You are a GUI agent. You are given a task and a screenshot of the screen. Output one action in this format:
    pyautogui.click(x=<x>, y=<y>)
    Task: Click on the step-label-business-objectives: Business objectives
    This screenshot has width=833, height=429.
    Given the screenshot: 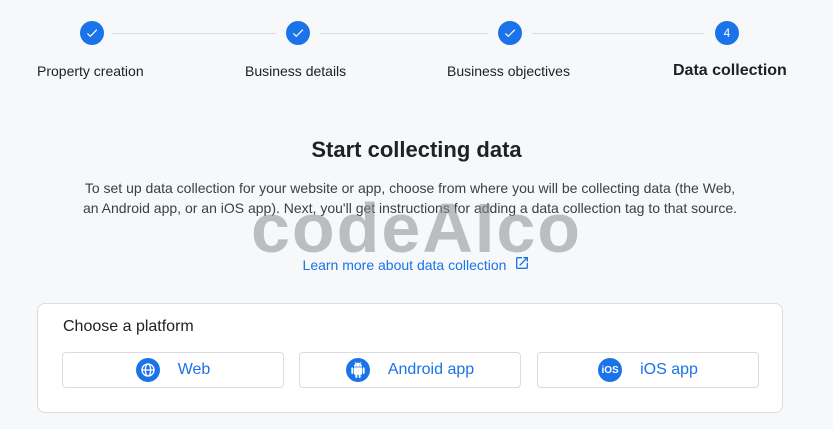 What is the action you would take?
    pyautogui.click(x=508, y=71)
    